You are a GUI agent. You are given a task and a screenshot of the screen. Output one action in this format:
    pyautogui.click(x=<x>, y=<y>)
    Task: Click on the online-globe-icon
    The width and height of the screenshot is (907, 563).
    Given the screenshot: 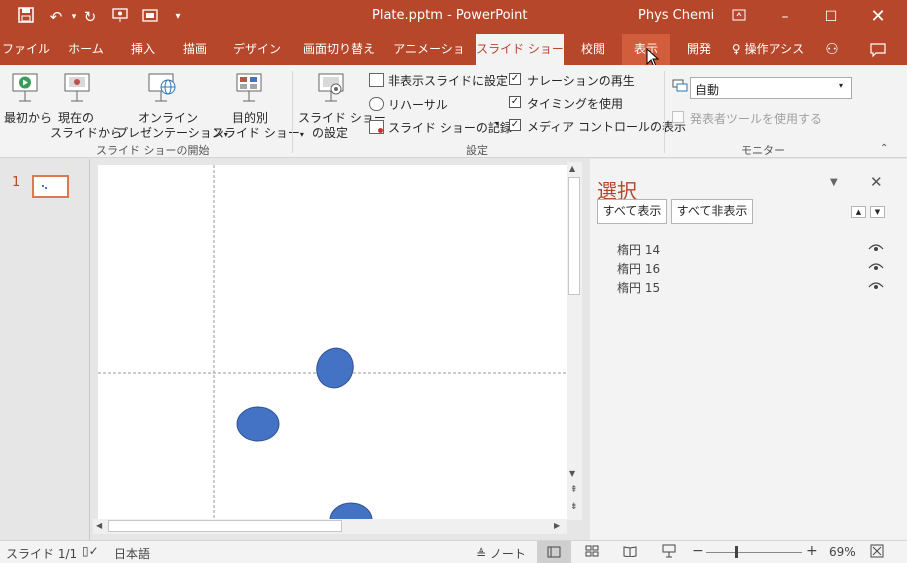 What is the action you would take?
    pyautogui.click(x=162, y=88)
    